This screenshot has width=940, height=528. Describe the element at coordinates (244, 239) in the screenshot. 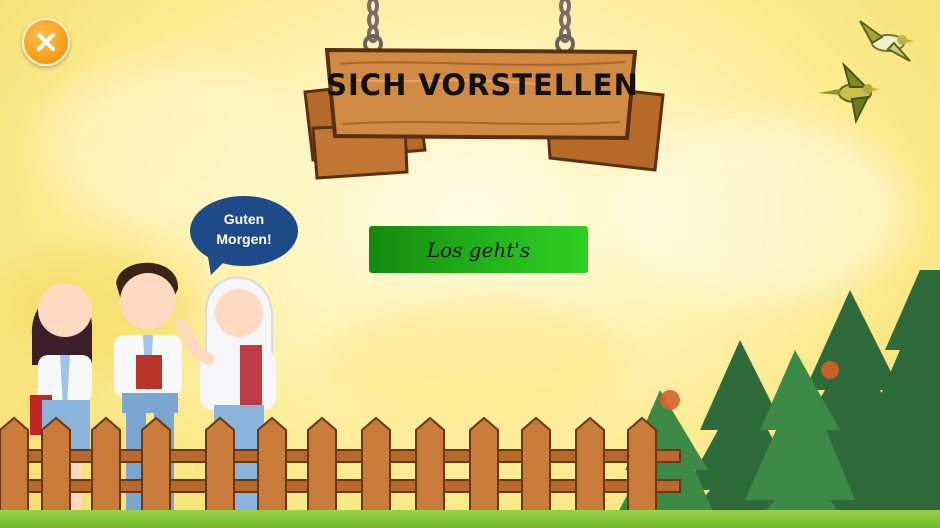

I see `speech-line-2: Morgen!` at that location.